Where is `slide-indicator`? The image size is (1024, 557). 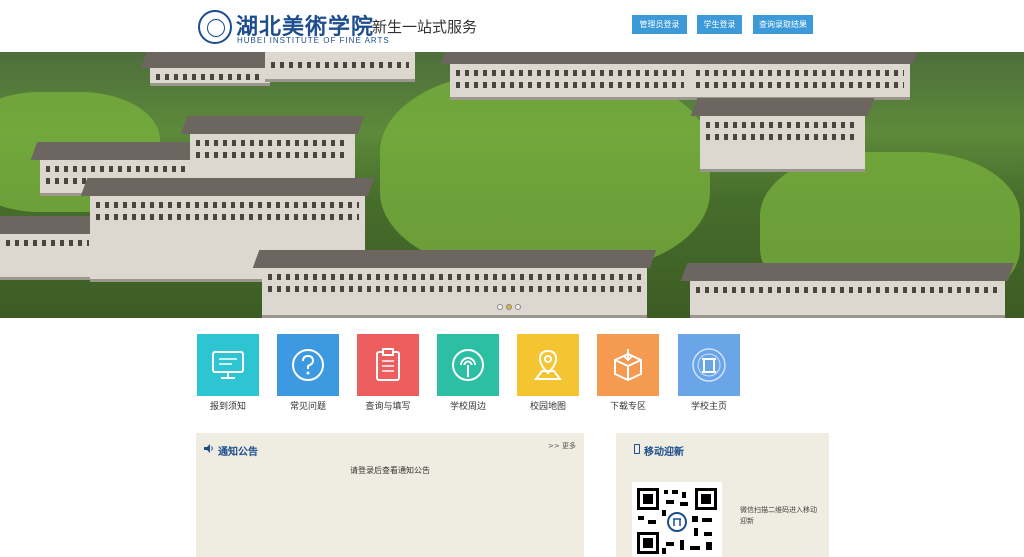
slide-indicator is located at coordinates (509, 307).